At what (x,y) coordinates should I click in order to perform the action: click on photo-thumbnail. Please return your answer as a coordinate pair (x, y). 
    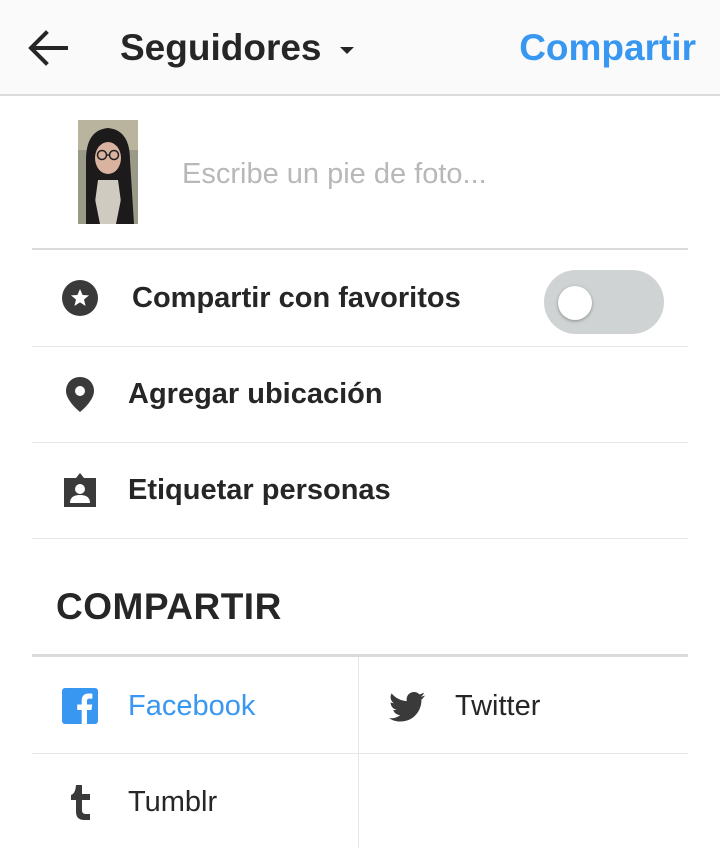
    Looking at the image, I should click on (108, 172).